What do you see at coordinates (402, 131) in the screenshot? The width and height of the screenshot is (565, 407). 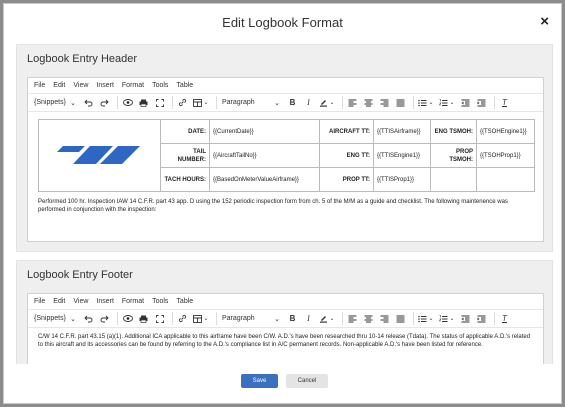 I see `aircraft-tt-value: {{TTISAirframe}}` at bounding box center [402, 131].